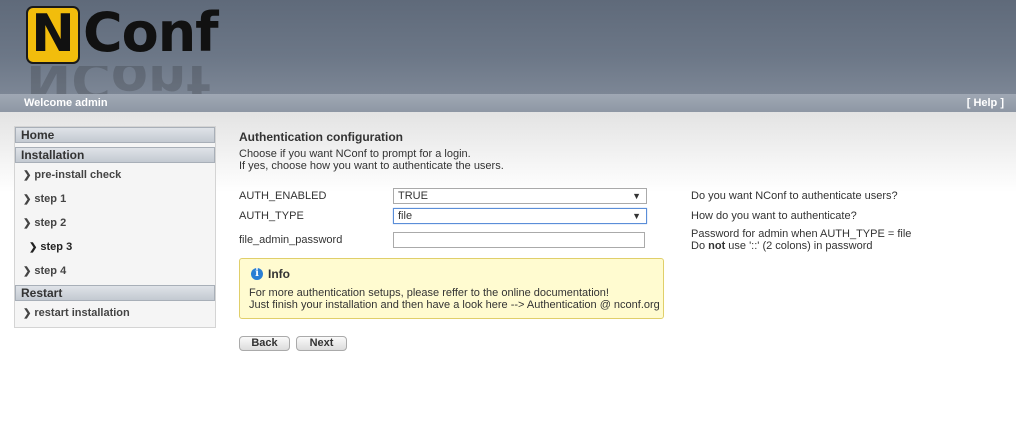  What do you see at coordinates (53, 35) in the screenshot?
I see `logo-n-block: N` at bounding box center [53, 35].